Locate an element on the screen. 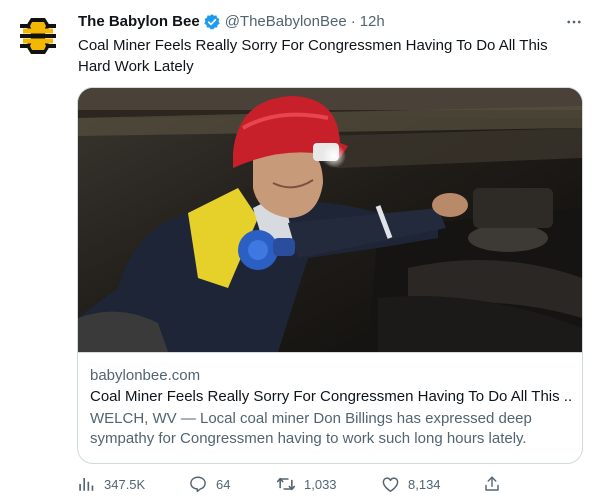 This screenshot has height=504, width=598. views-count: 347.5K is located at coordinates (125, 484).